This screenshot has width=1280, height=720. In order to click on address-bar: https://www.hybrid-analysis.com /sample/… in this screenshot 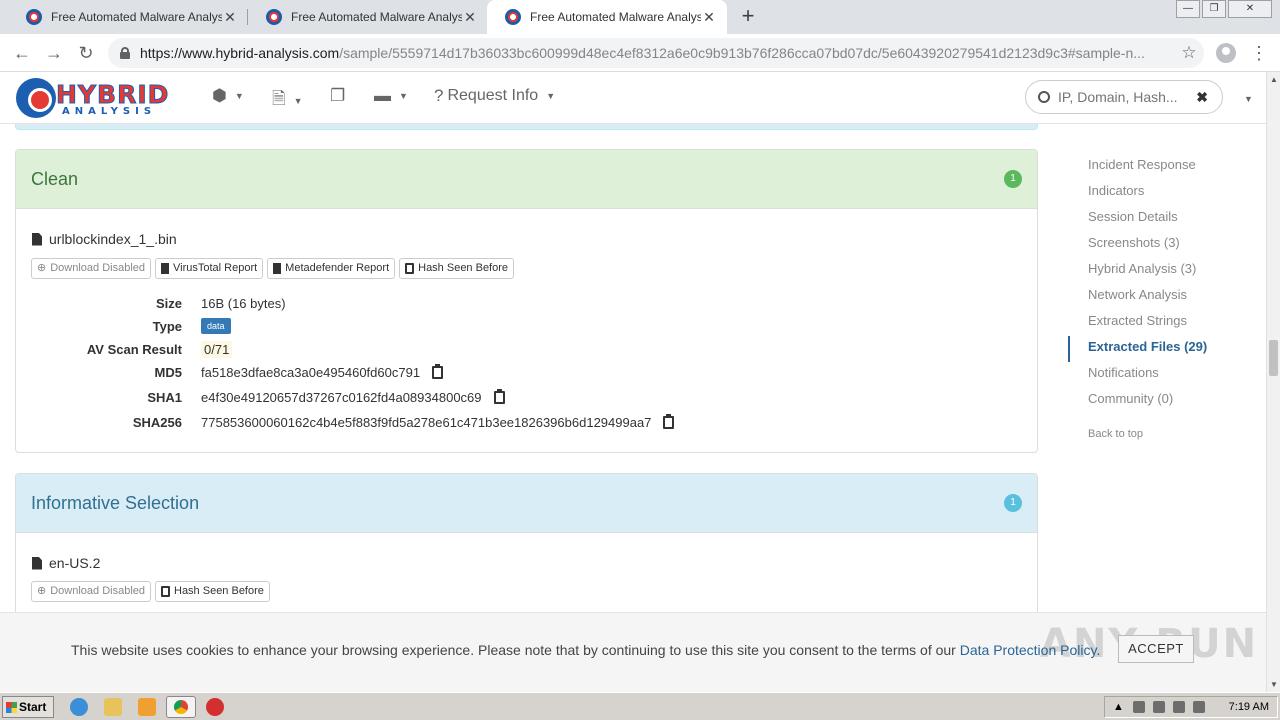, I will do `click(656, 53)`.